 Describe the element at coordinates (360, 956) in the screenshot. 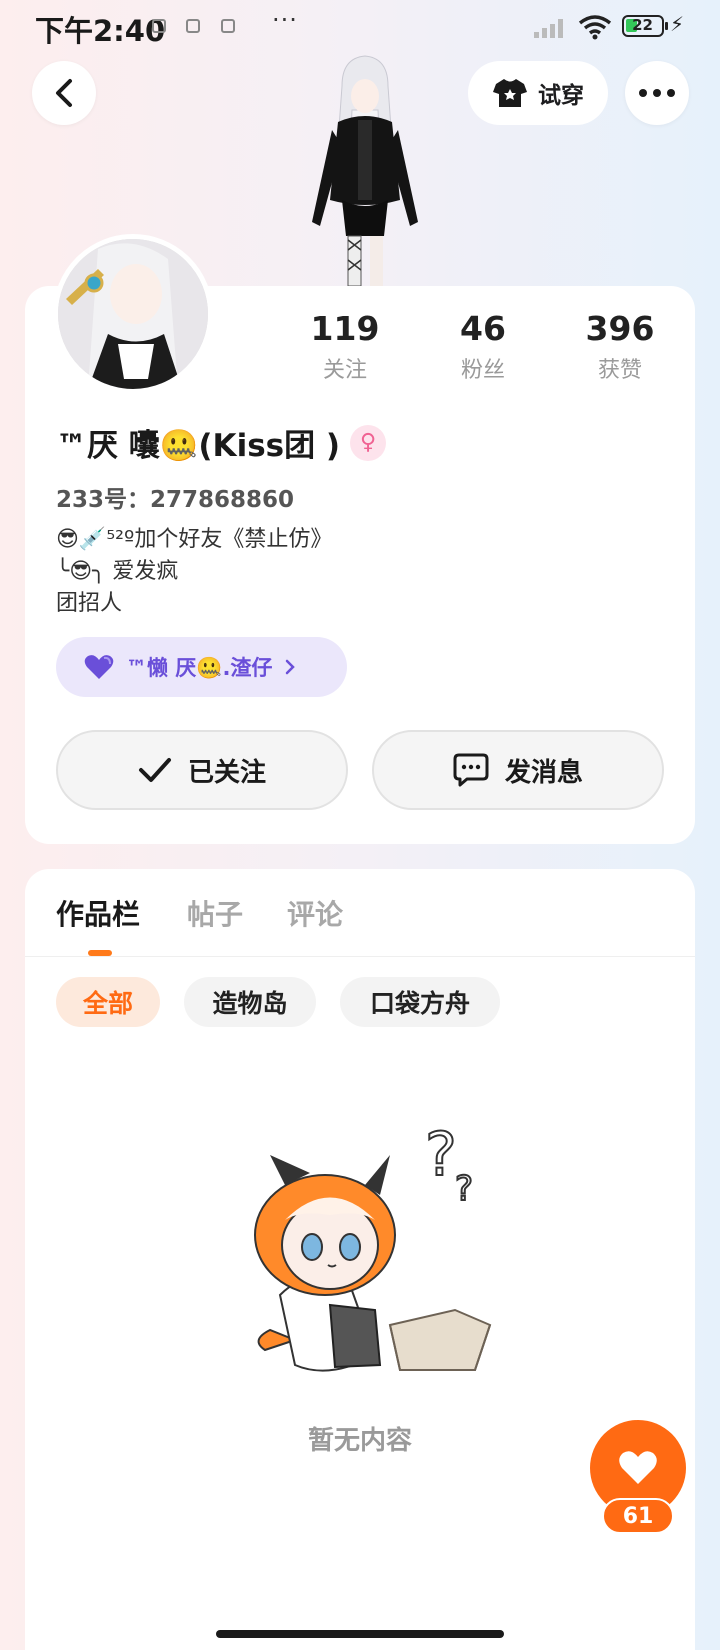

I see `tab-divider` at that location.